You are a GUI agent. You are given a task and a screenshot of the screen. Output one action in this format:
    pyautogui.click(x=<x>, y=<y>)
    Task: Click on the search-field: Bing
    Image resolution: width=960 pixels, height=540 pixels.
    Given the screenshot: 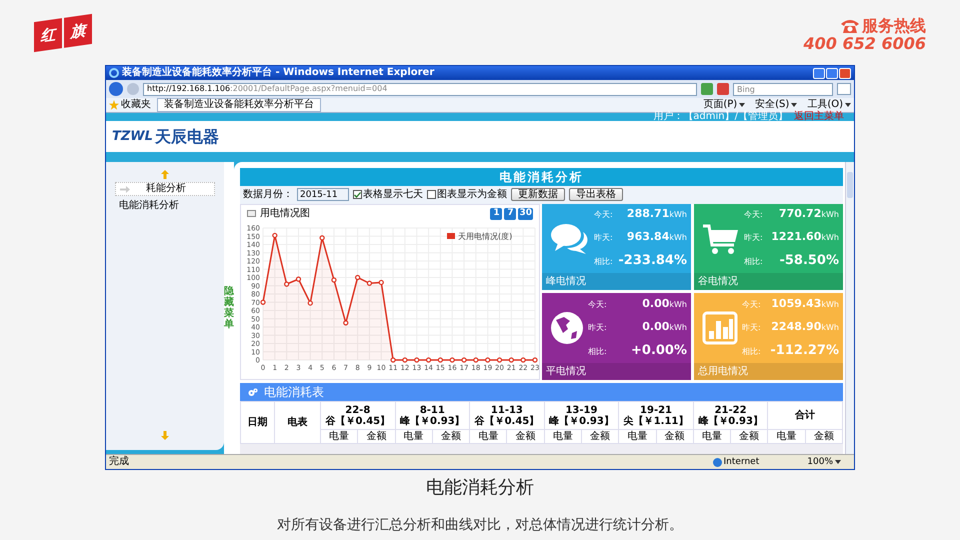 What is the action you would take?
    pyautogui.click(x=783, y=89)
    